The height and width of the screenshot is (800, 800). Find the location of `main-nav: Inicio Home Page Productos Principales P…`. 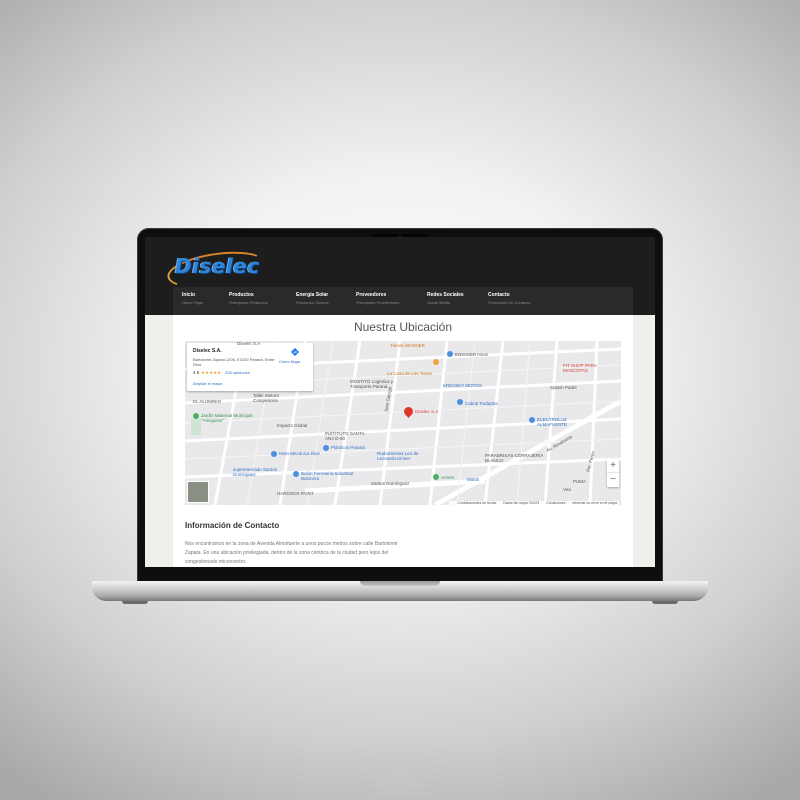

main-nav: Inicio Home Page Productos Principales P… is located at coordinates (403, 301).